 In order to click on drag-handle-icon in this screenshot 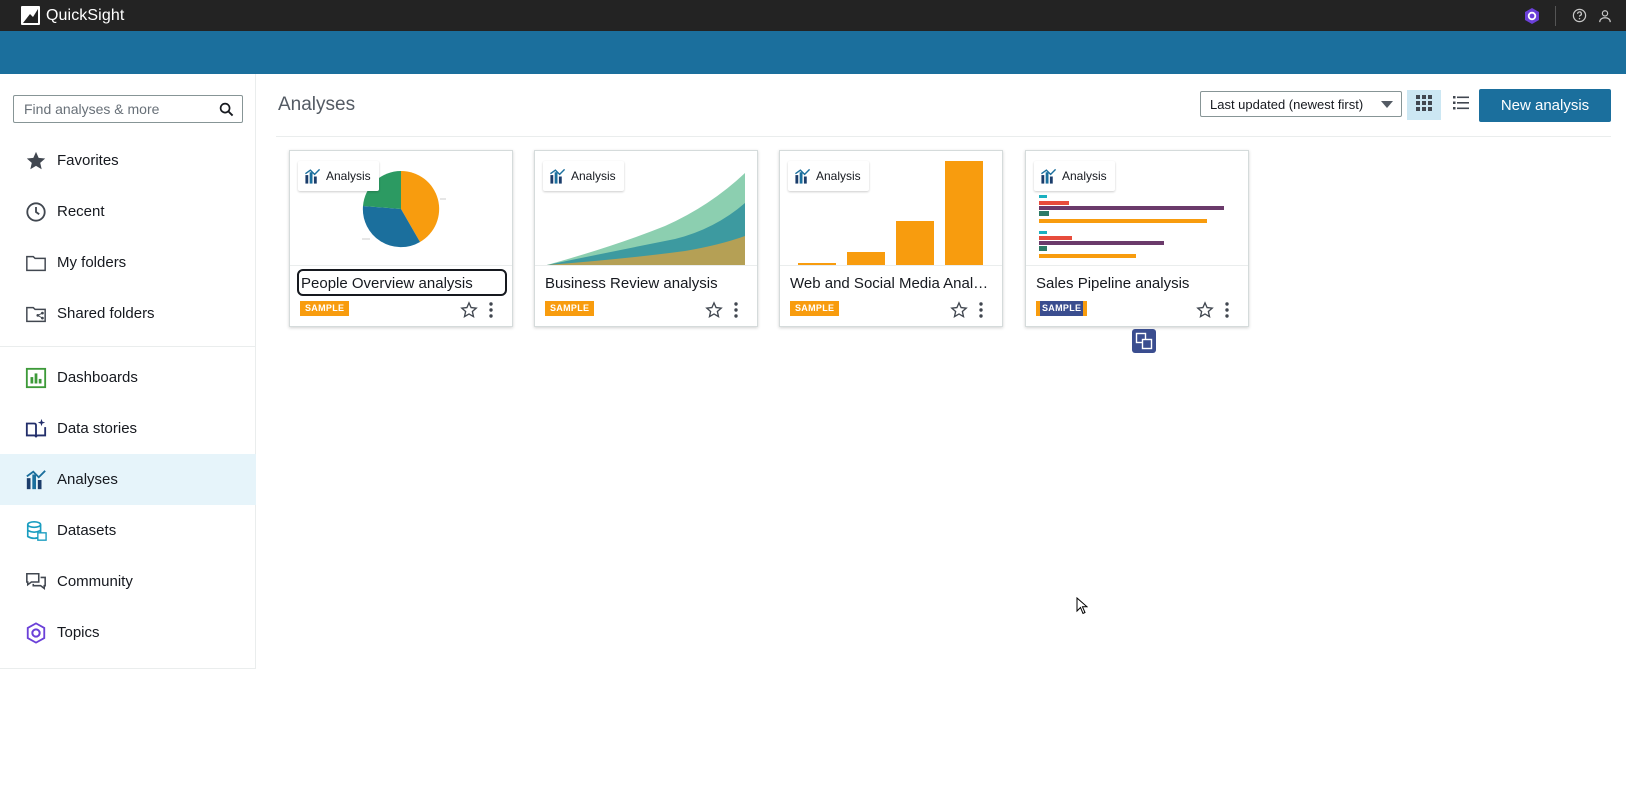, I will do `click(1144, 341)`.